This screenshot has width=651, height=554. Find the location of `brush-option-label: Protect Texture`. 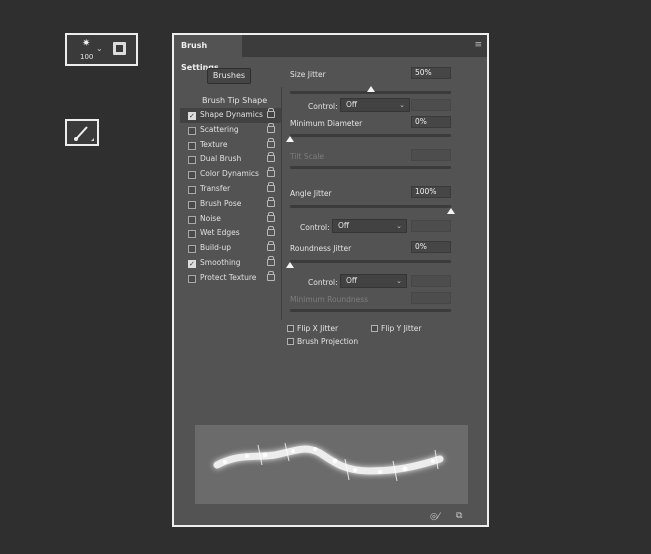

brush-option-label: Protect Texture is located at coordinates (228, 277).